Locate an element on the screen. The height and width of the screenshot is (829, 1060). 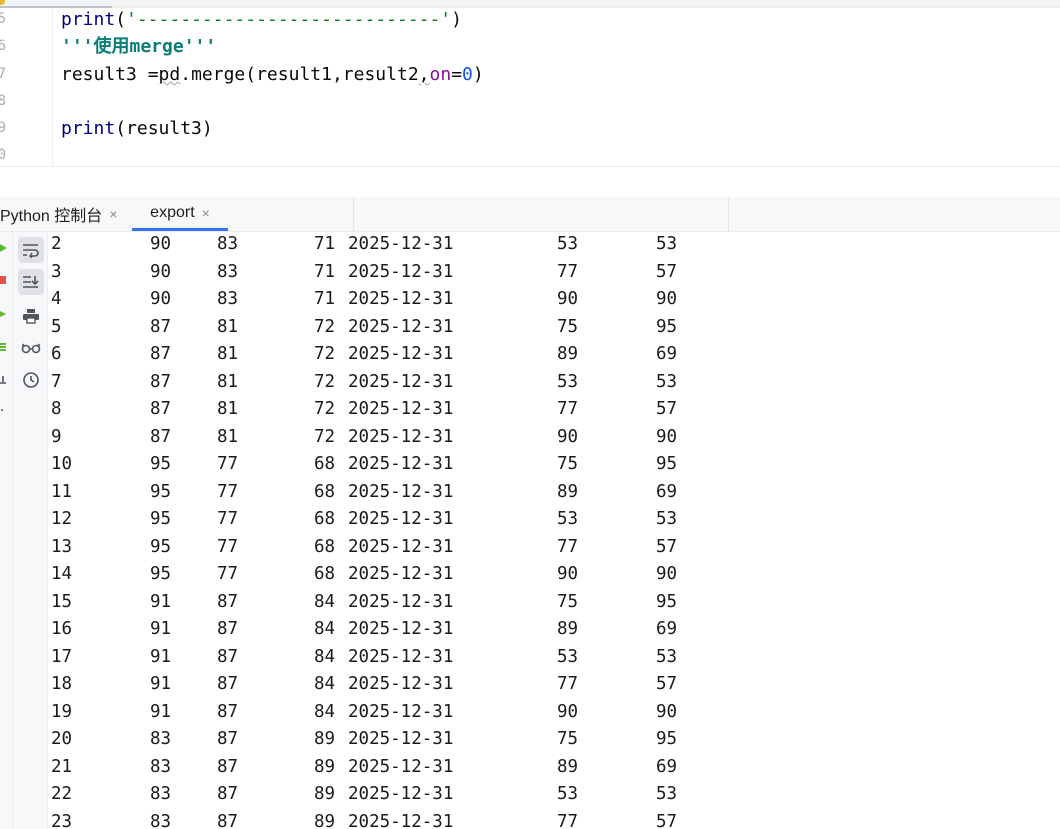
console-cell: 75 is located at coordinates (568, 326).